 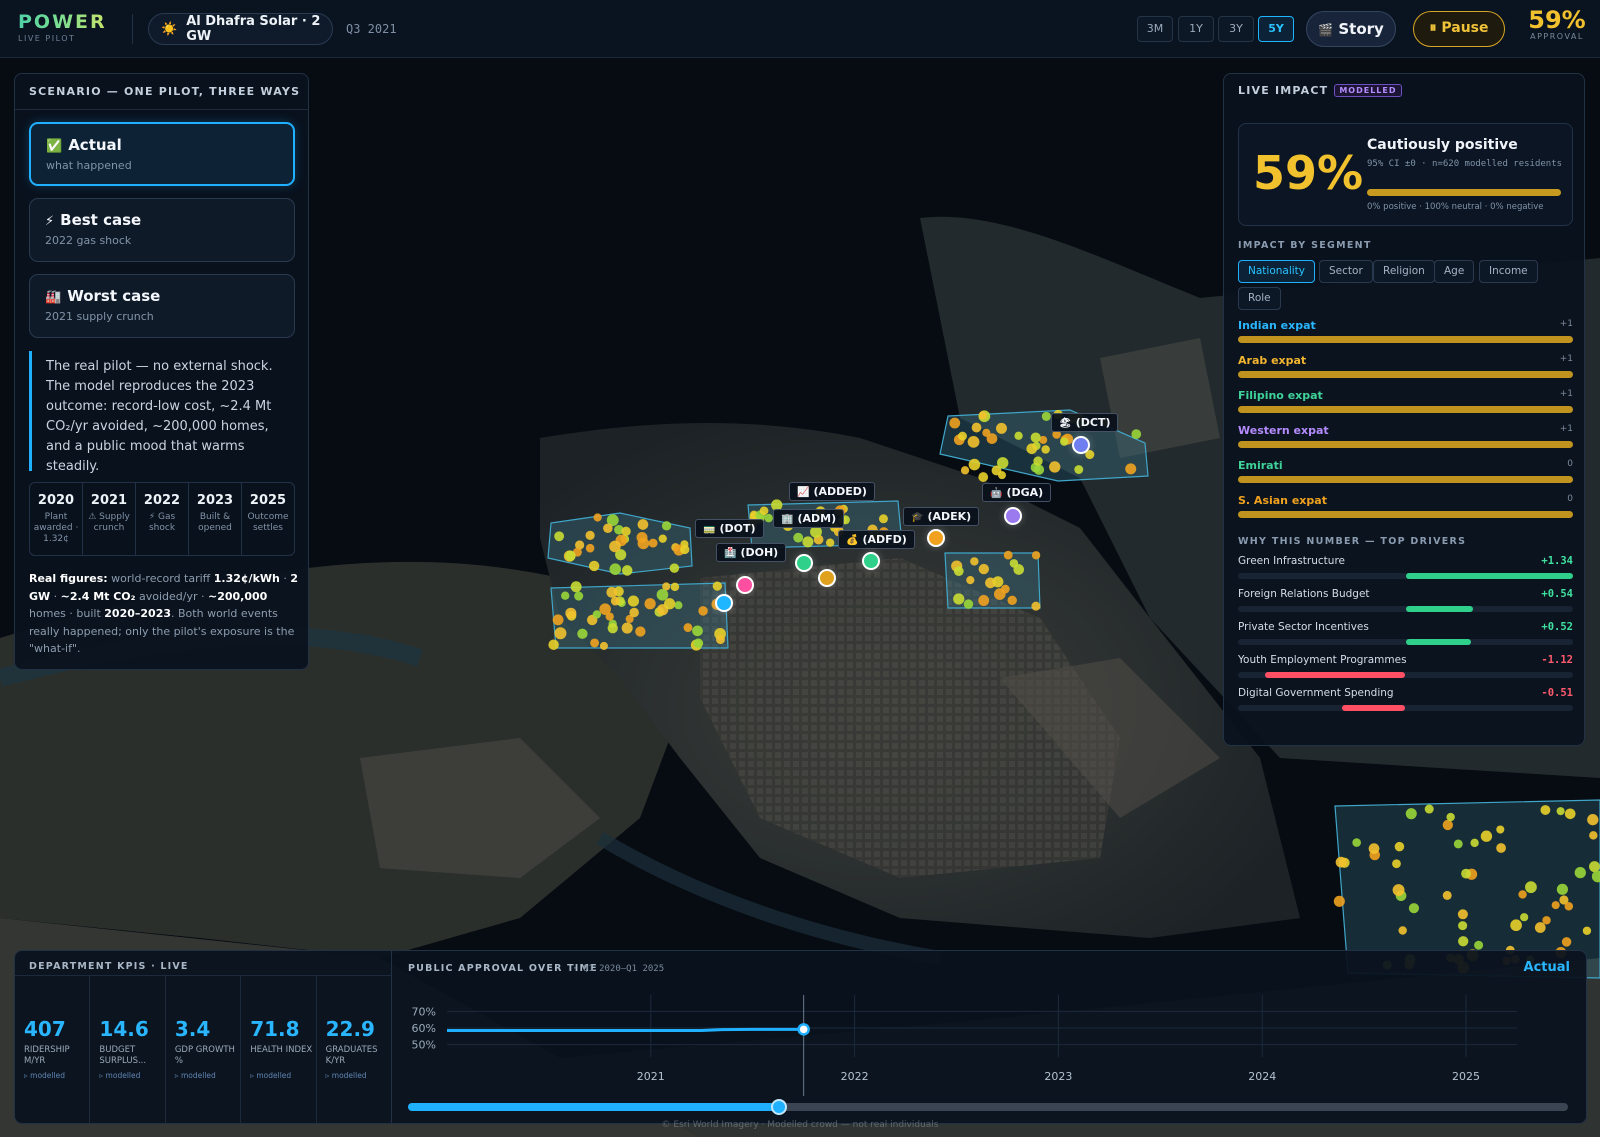 I want to click on timeline-scrubber, so click(x=988, y=1107).